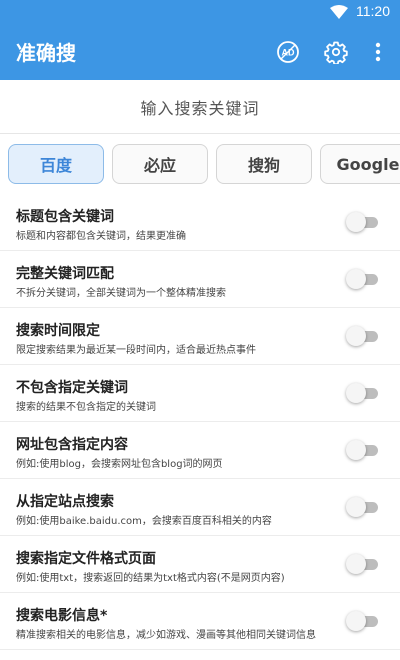 The width and height of the screenshot is (400, 660). Describe the element at coordinates (150, 578) in the screenshot. I see `option-desc: 例如:使用txt，搜索返回的结果为txt格式内容(不是网页内容)` at that location.